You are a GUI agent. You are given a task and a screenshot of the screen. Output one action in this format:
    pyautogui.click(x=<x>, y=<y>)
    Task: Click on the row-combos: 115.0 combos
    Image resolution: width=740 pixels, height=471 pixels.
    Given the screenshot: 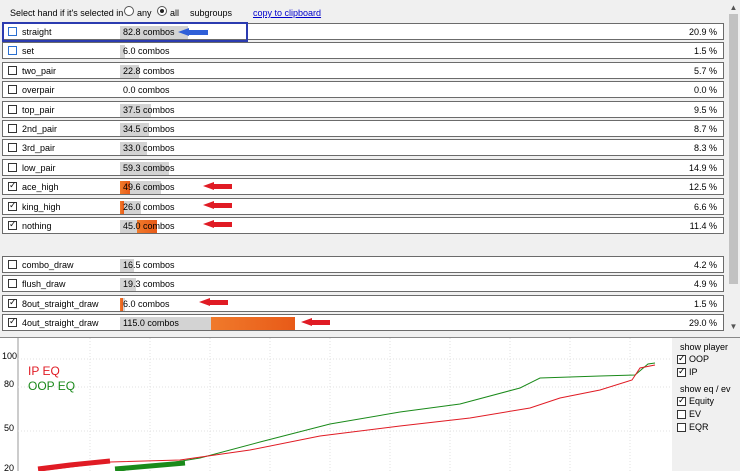 What is the action you would take?
    pyautogui.click(x=151, y=323)
    